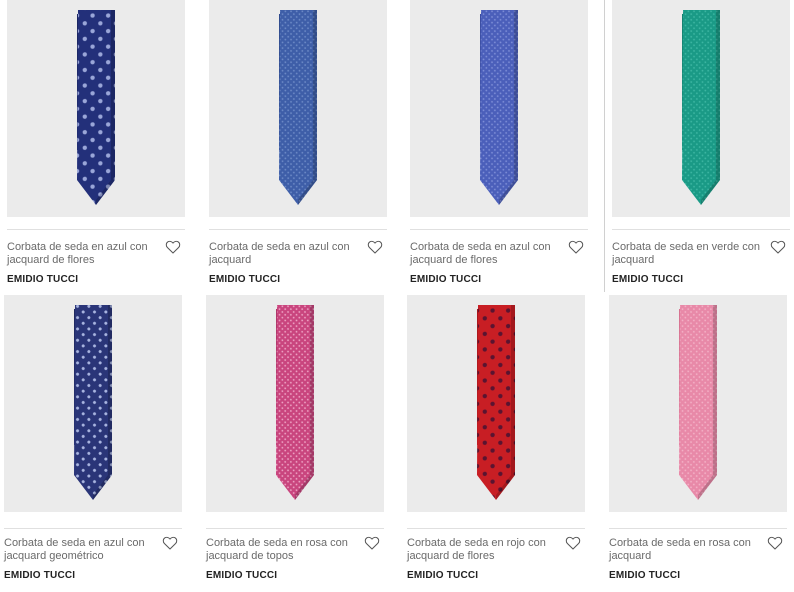 The width and height of the screenshot is (794, 592). Describe the element at coordinates (604, 146) in the screenshot. I see `column-divider` at that location.